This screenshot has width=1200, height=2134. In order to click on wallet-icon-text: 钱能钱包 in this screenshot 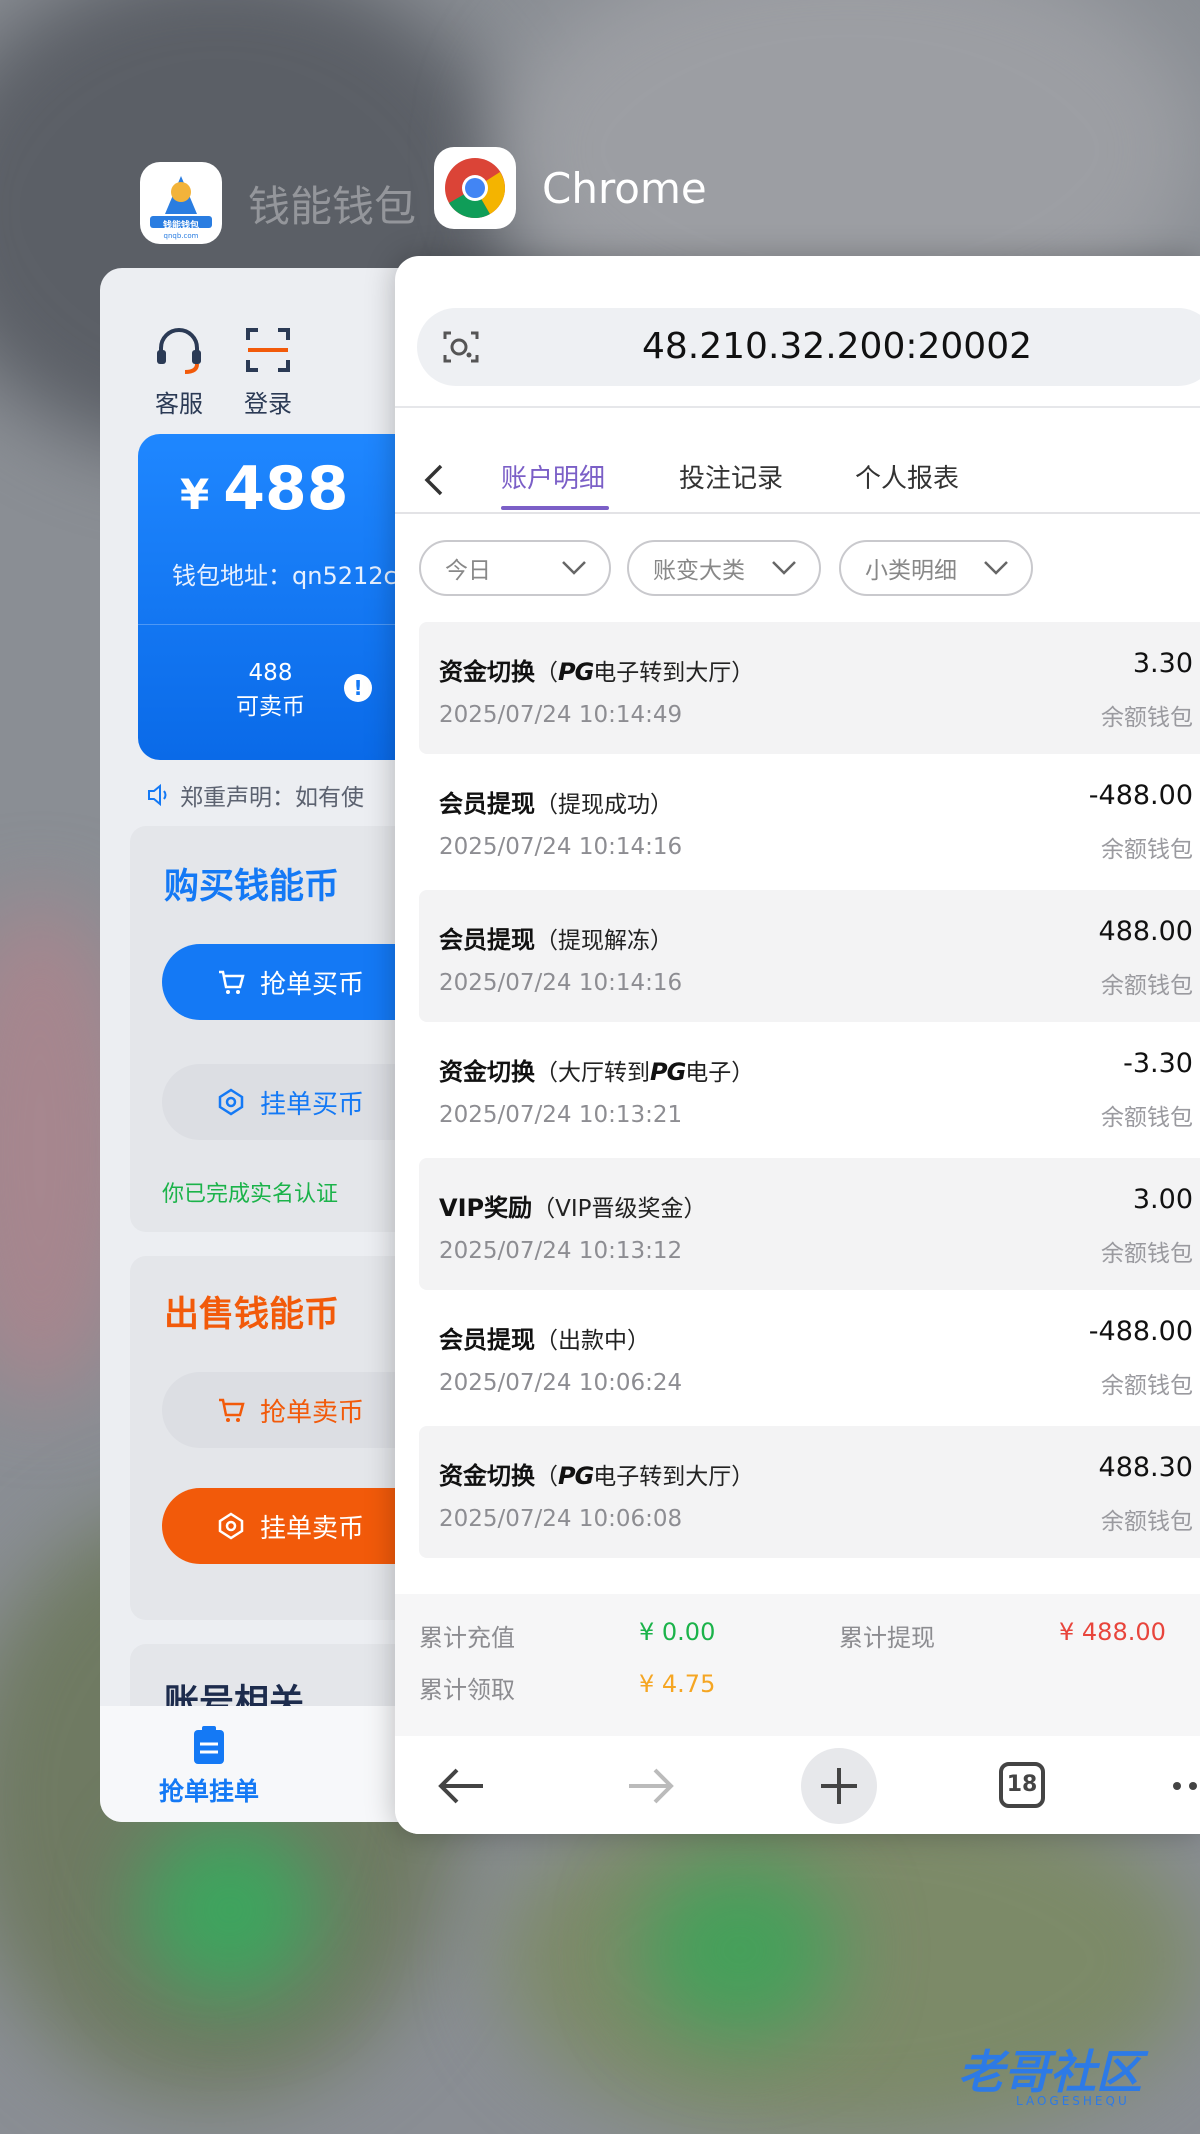, I will do `click(180, 226)`.